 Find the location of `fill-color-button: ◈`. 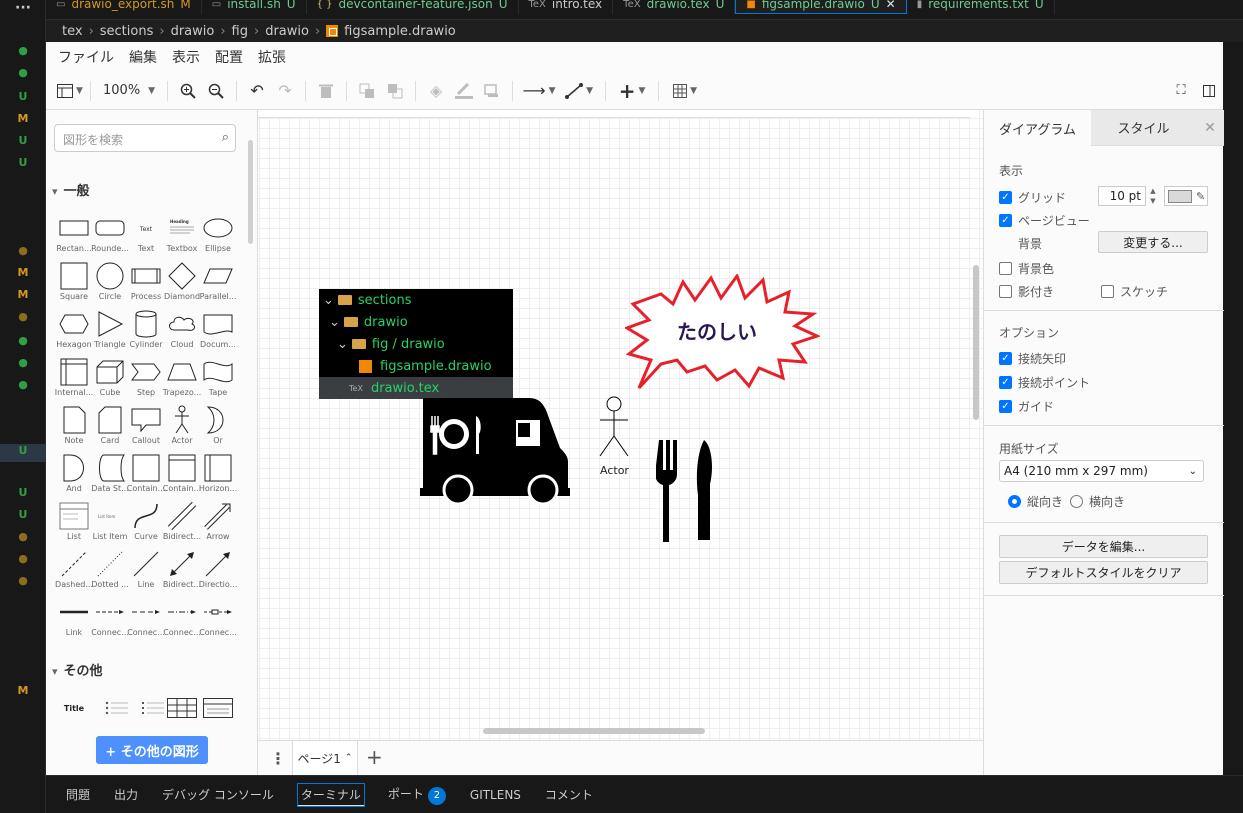

fill-color-button: ◈ is located at coordinates (436, 91).